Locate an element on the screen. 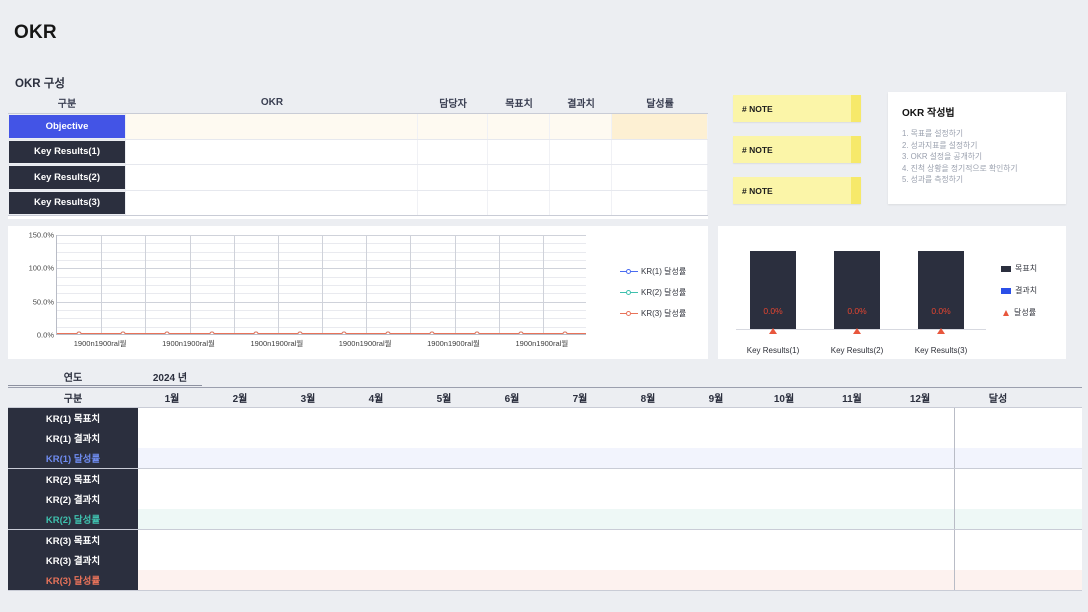 The width and height of the screenshot is (1088, 612). legend-item-kr2: KR(2) 달성률 is located at coordinates (653, 292).